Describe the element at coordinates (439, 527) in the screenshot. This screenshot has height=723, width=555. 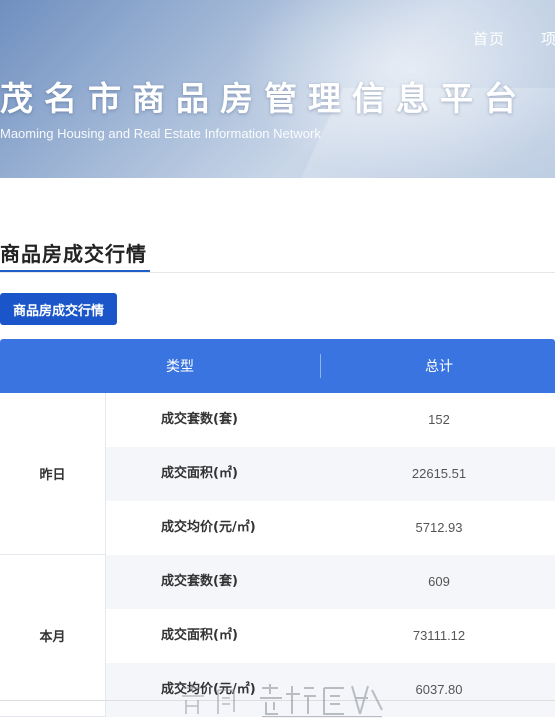
I see `metric-value: 5712.93` at that location.